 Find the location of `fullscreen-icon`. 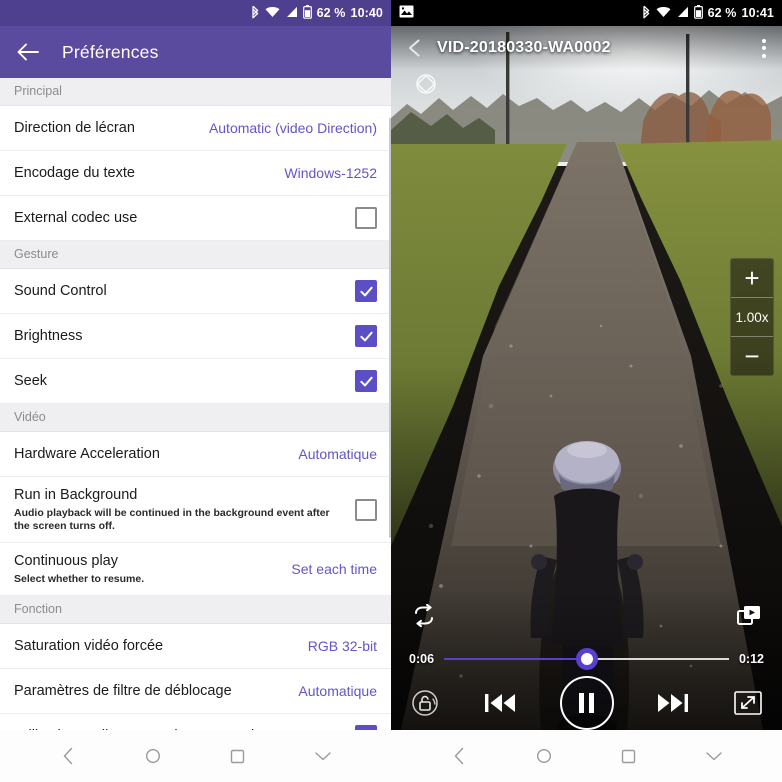

fullscreen-icon is located at coordinates (748, 703).